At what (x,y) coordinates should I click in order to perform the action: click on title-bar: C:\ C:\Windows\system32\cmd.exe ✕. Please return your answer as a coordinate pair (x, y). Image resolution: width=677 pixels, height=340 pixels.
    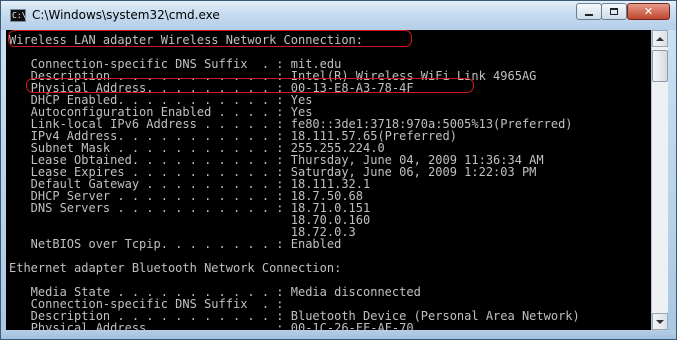
    Looking at the image, I should click on (338, 15).